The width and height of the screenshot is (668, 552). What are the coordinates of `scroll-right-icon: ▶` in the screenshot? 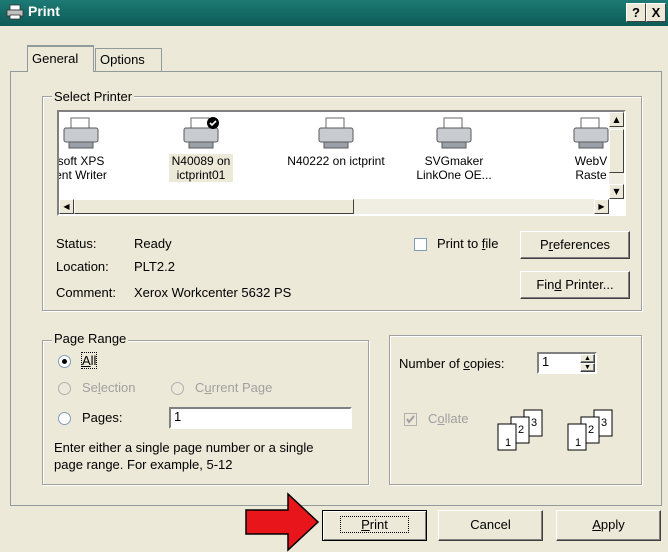 It's located at (601, 206).